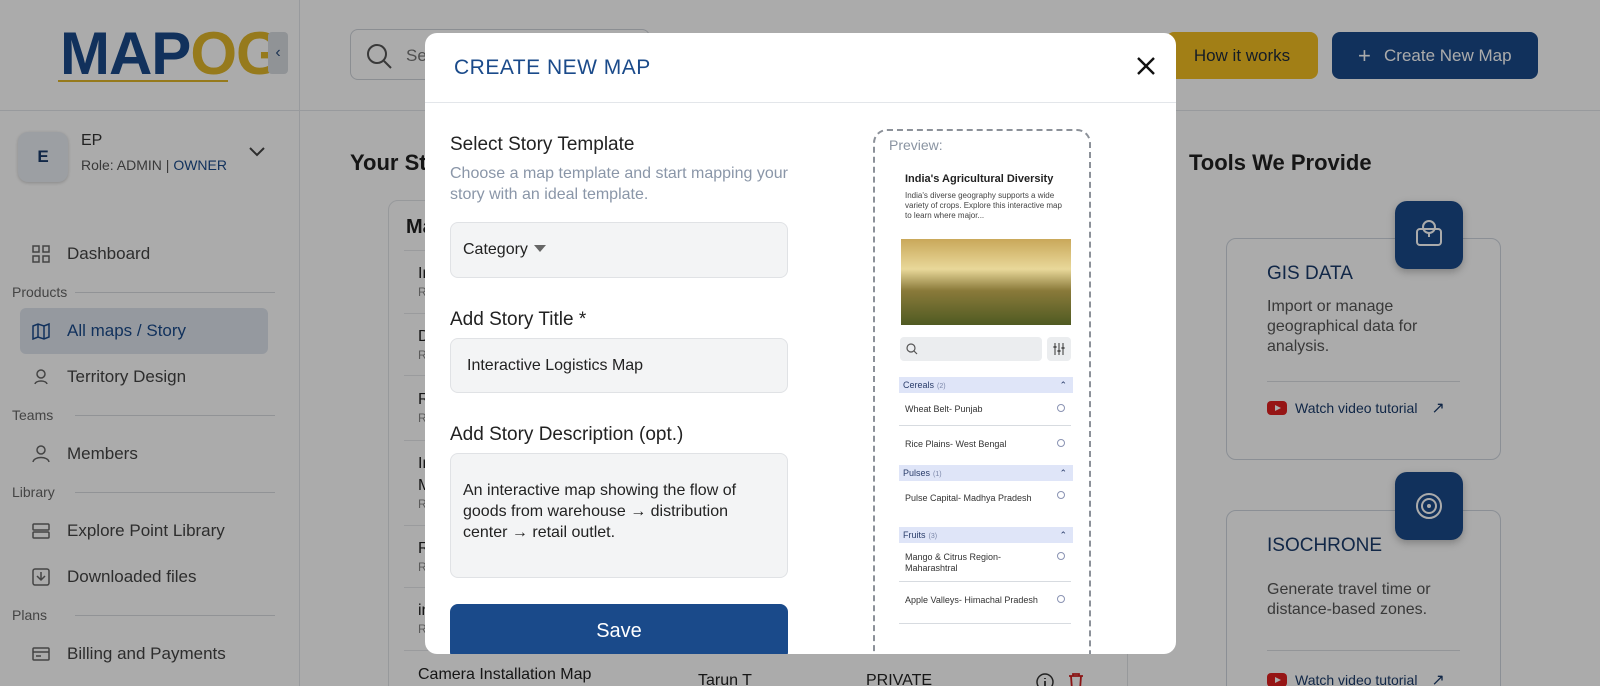 This screenshot has height=686, width=1600. Describe the element at coordinates (971, 349) in the screenshot. I see `preview-search` at that location.